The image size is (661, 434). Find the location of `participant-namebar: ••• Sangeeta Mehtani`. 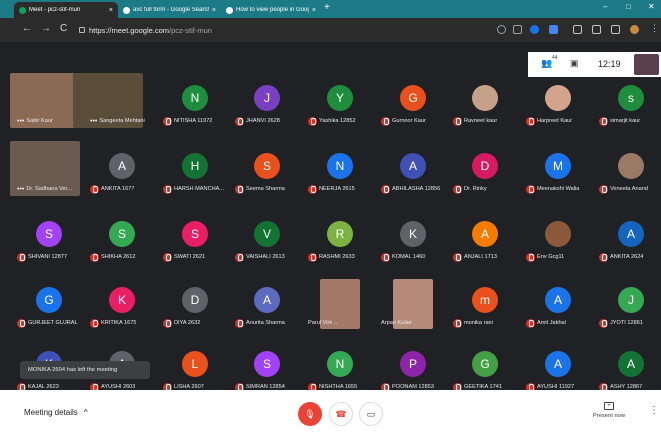

participant-namebar: ••• Sangeeta Mehtani is located at coordinates (123, 121).